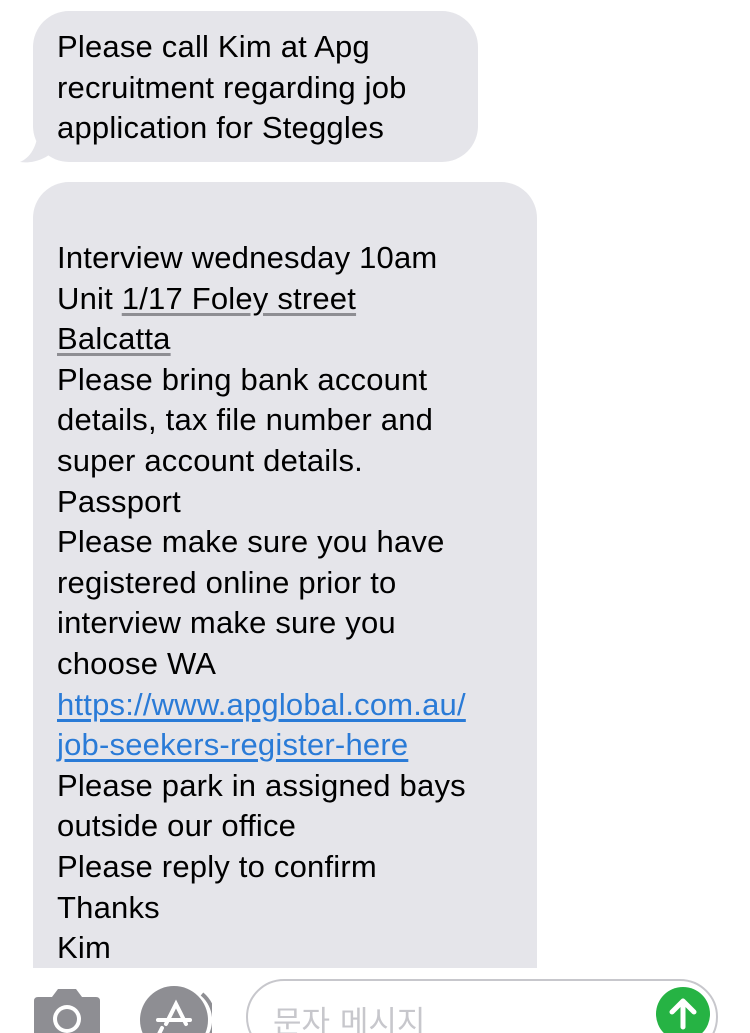  Describe the element at coordinates (226, 623) in the screenshot. I see `message-text-line: interview make sure you` at that location.